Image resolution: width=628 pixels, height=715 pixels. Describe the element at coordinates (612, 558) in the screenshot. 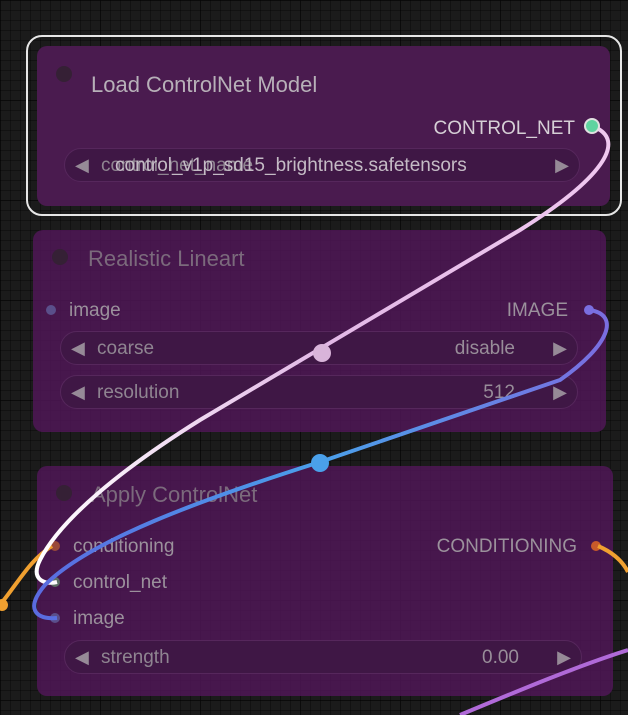

I see `link-conditioning-out` at that location.